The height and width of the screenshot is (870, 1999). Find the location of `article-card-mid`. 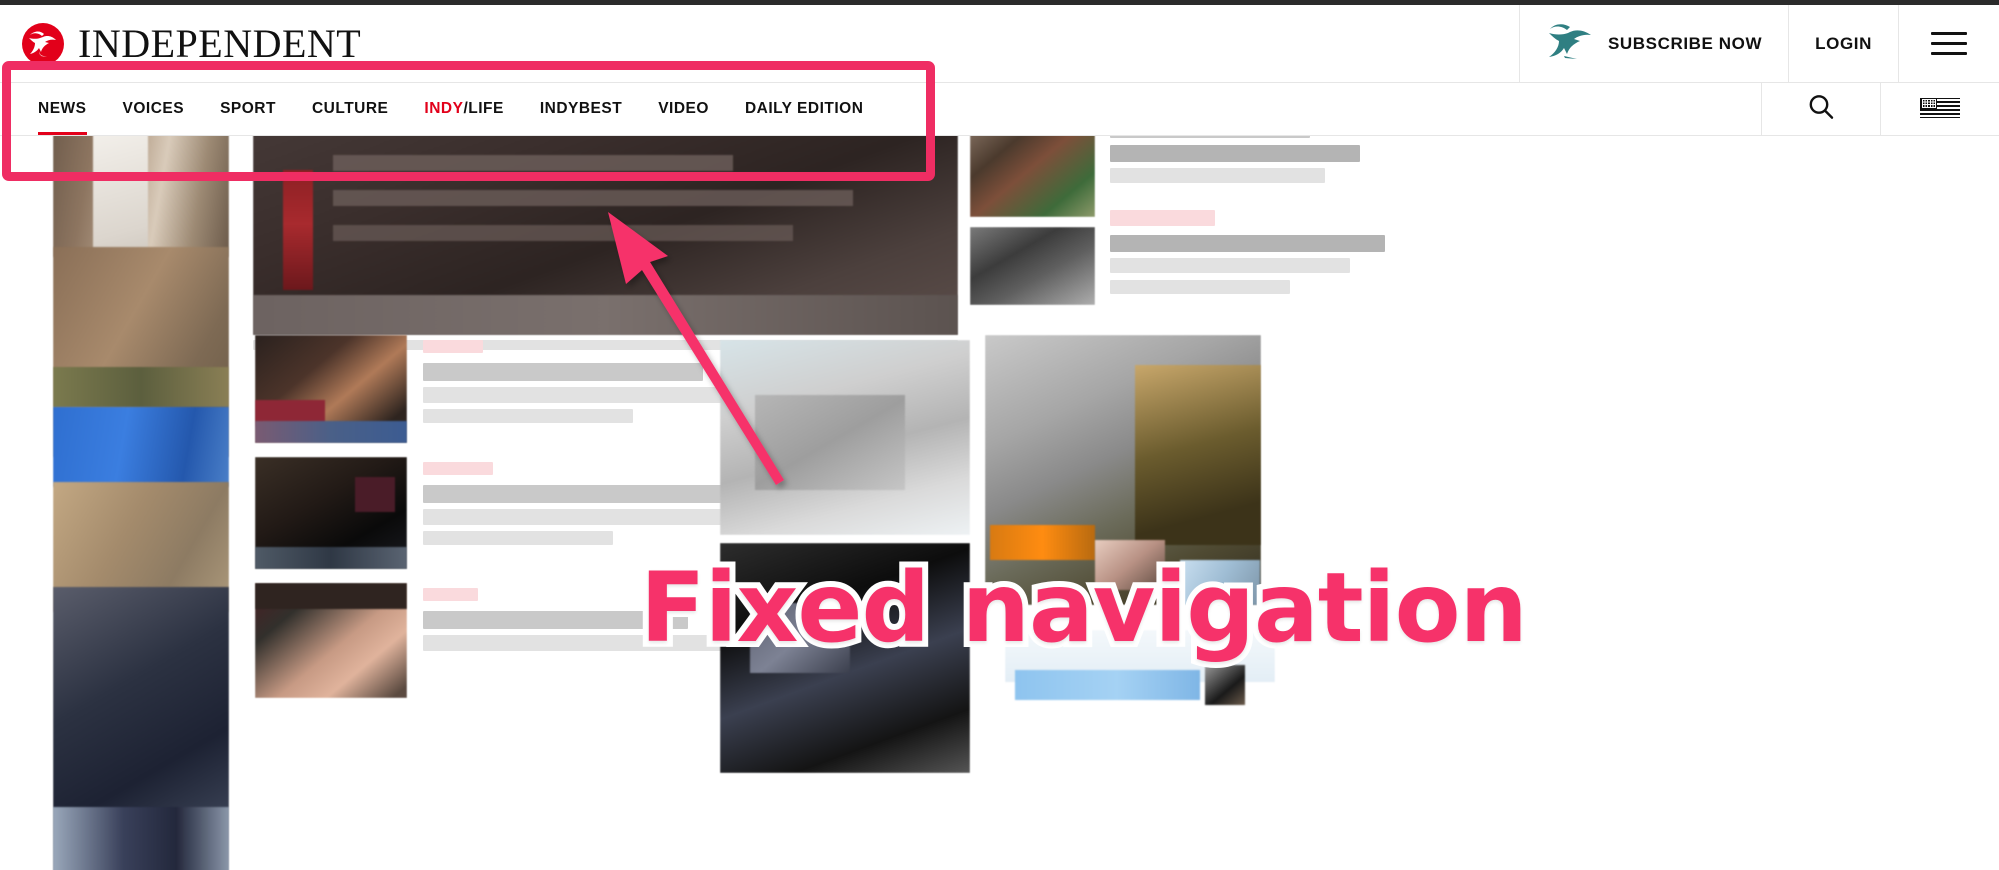

article-card-mid is located at coordinates (845, 437).